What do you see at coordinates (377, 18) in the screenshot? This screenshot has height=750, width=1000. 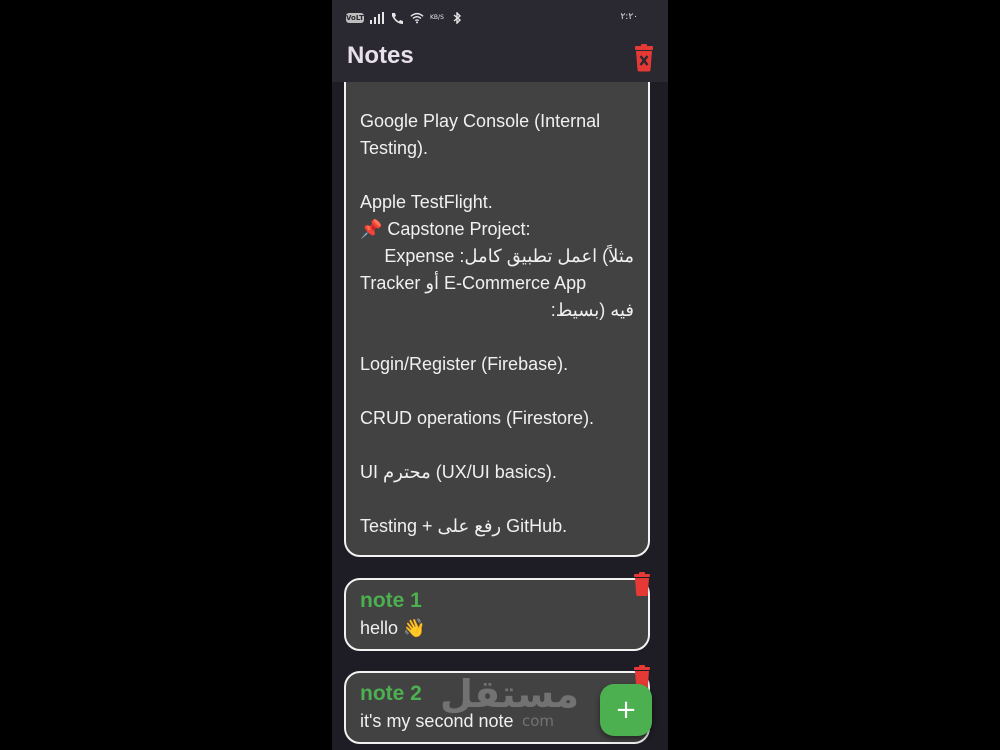 I see `signal-icon` at bounding box center [377, 18].